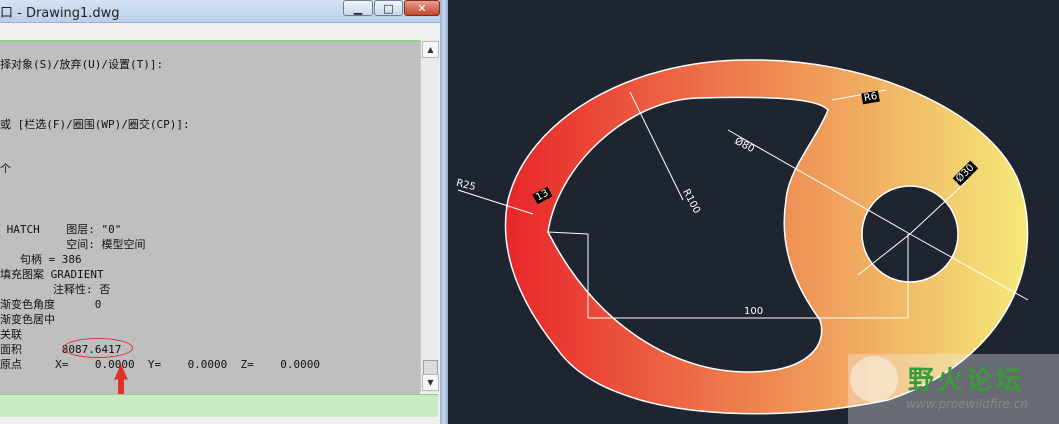 This screenshot has width=1059, height=424. What do you see at coordinates (98, 348) in the screenshot?
I see `highlight-ellipse` at bounding box center [98, 348].